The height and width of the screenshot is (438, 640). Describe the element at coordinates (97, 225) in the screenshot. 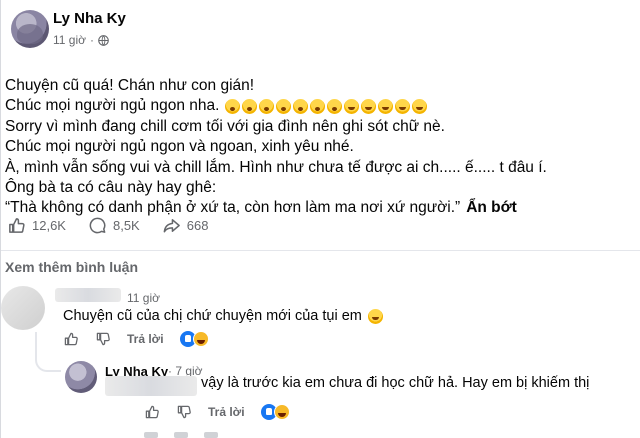

I see `comment-icon` at that location.